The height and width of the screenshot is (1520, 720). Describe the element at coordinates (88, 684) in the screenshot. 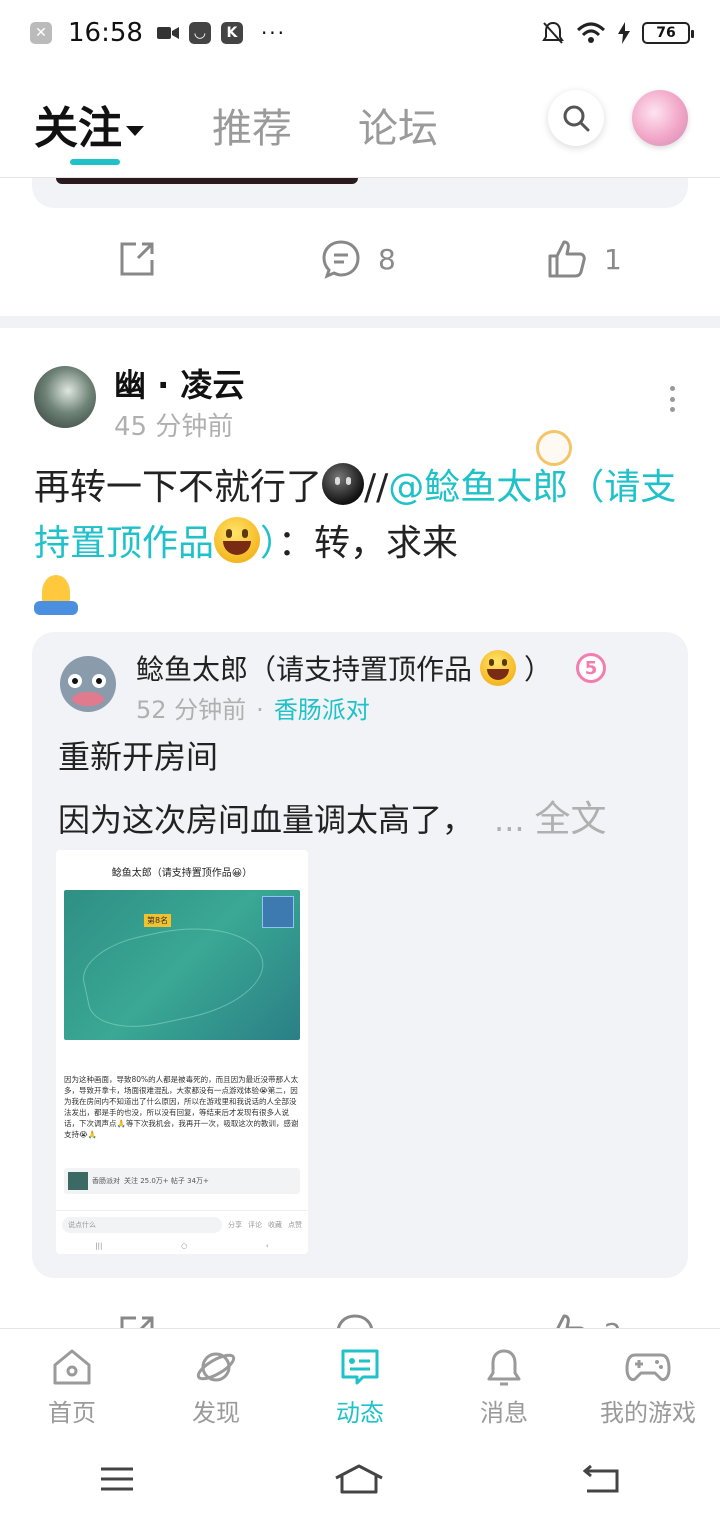

I see `quoted-author-avatar` at that location.